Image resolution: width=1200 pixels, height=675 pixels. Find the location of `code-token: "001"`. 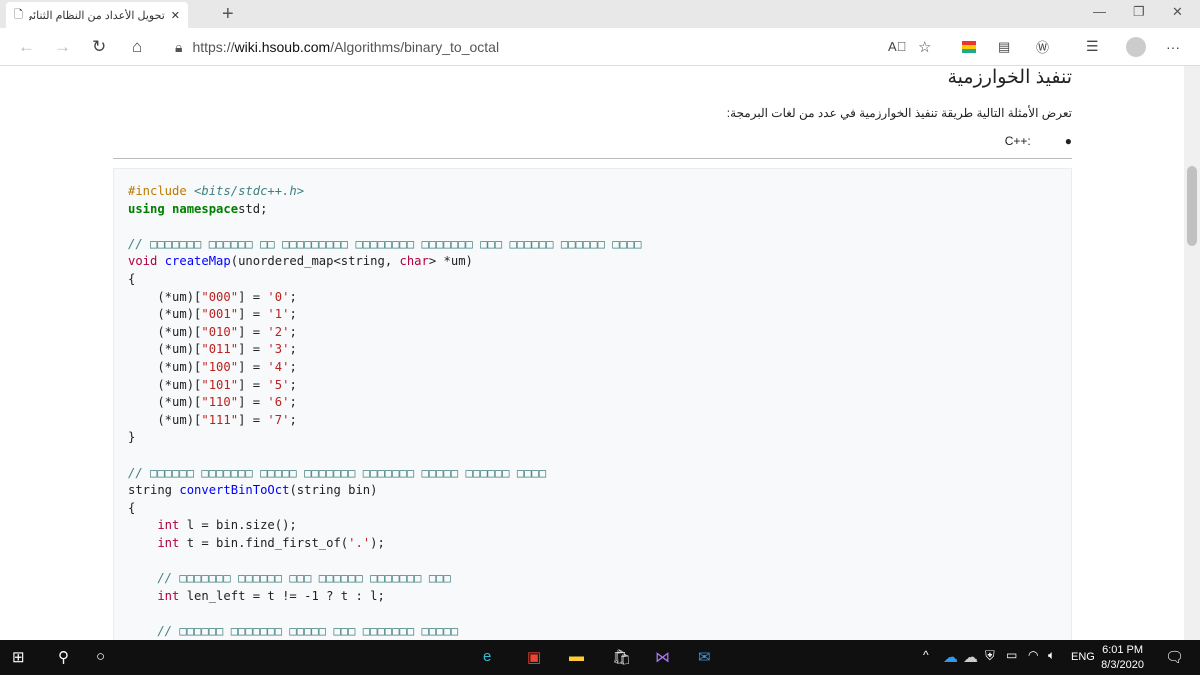

code-token: "001" is located at coordinates (220, 314).